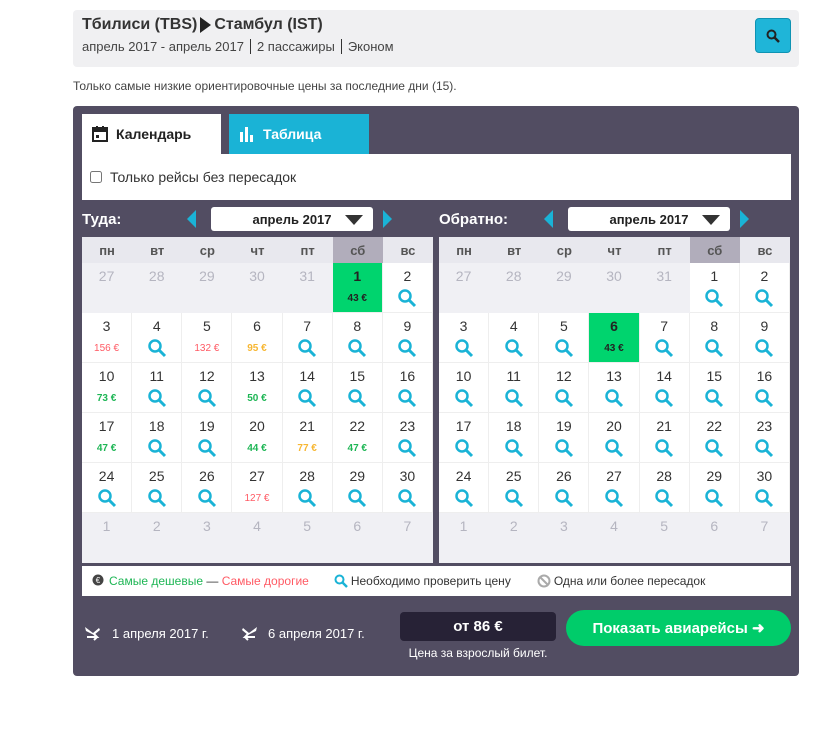 The height and width of the screenshot is (734, 820). I want to click on direct-flights-filter: Только рейсы без пересадок, so click(436, 177).